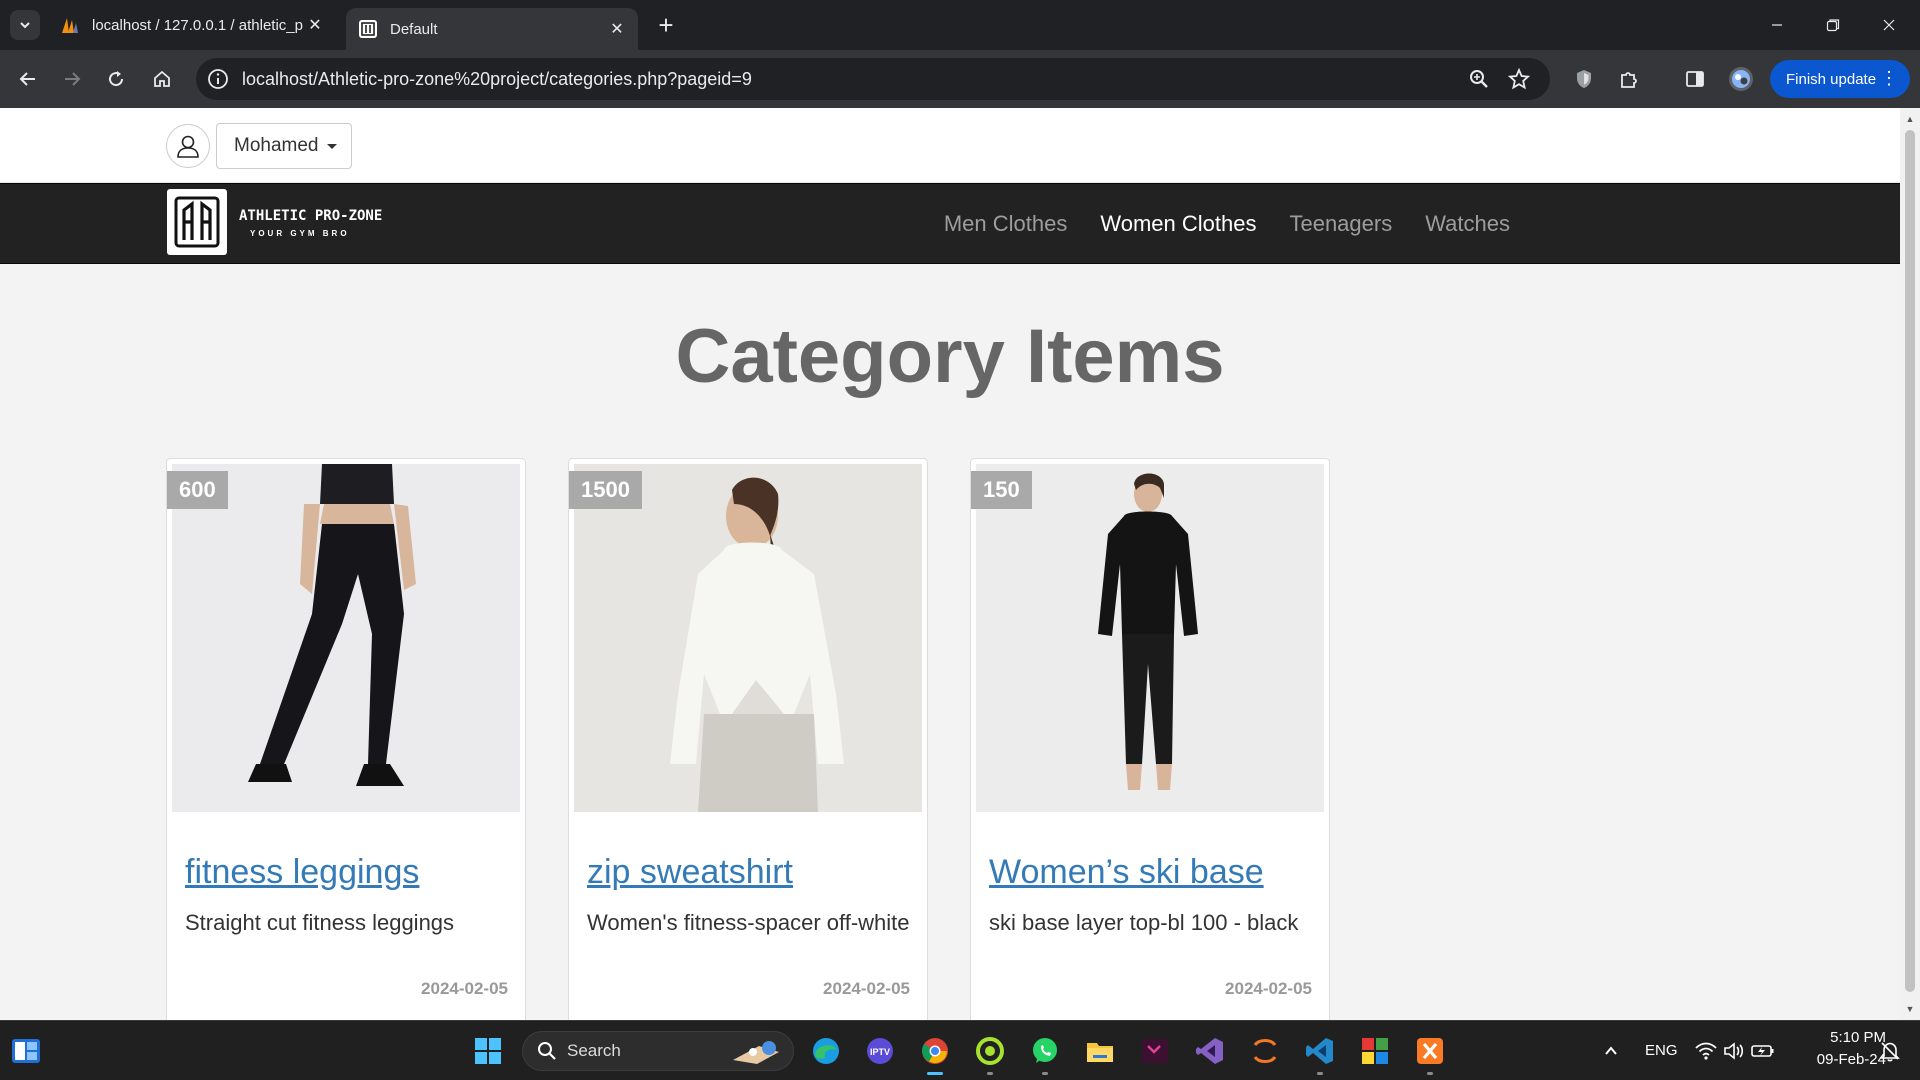  I want to click on home-button, so click(162, 79).